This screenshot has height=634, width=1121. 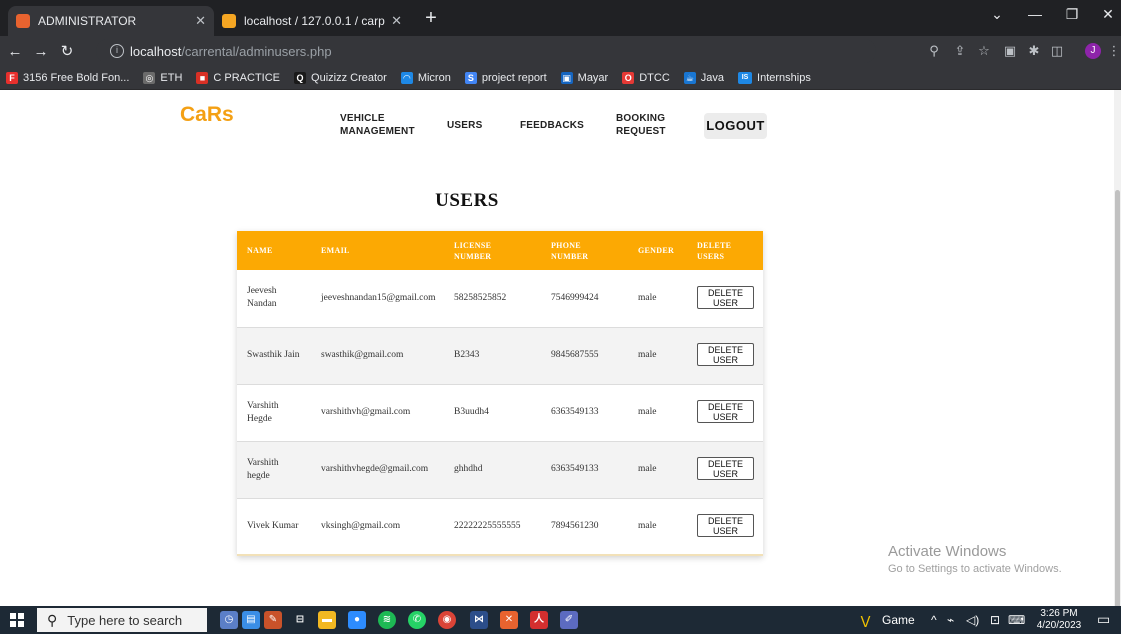 I want to click on scrollbar-thumb, so click(x=1117, y=412).